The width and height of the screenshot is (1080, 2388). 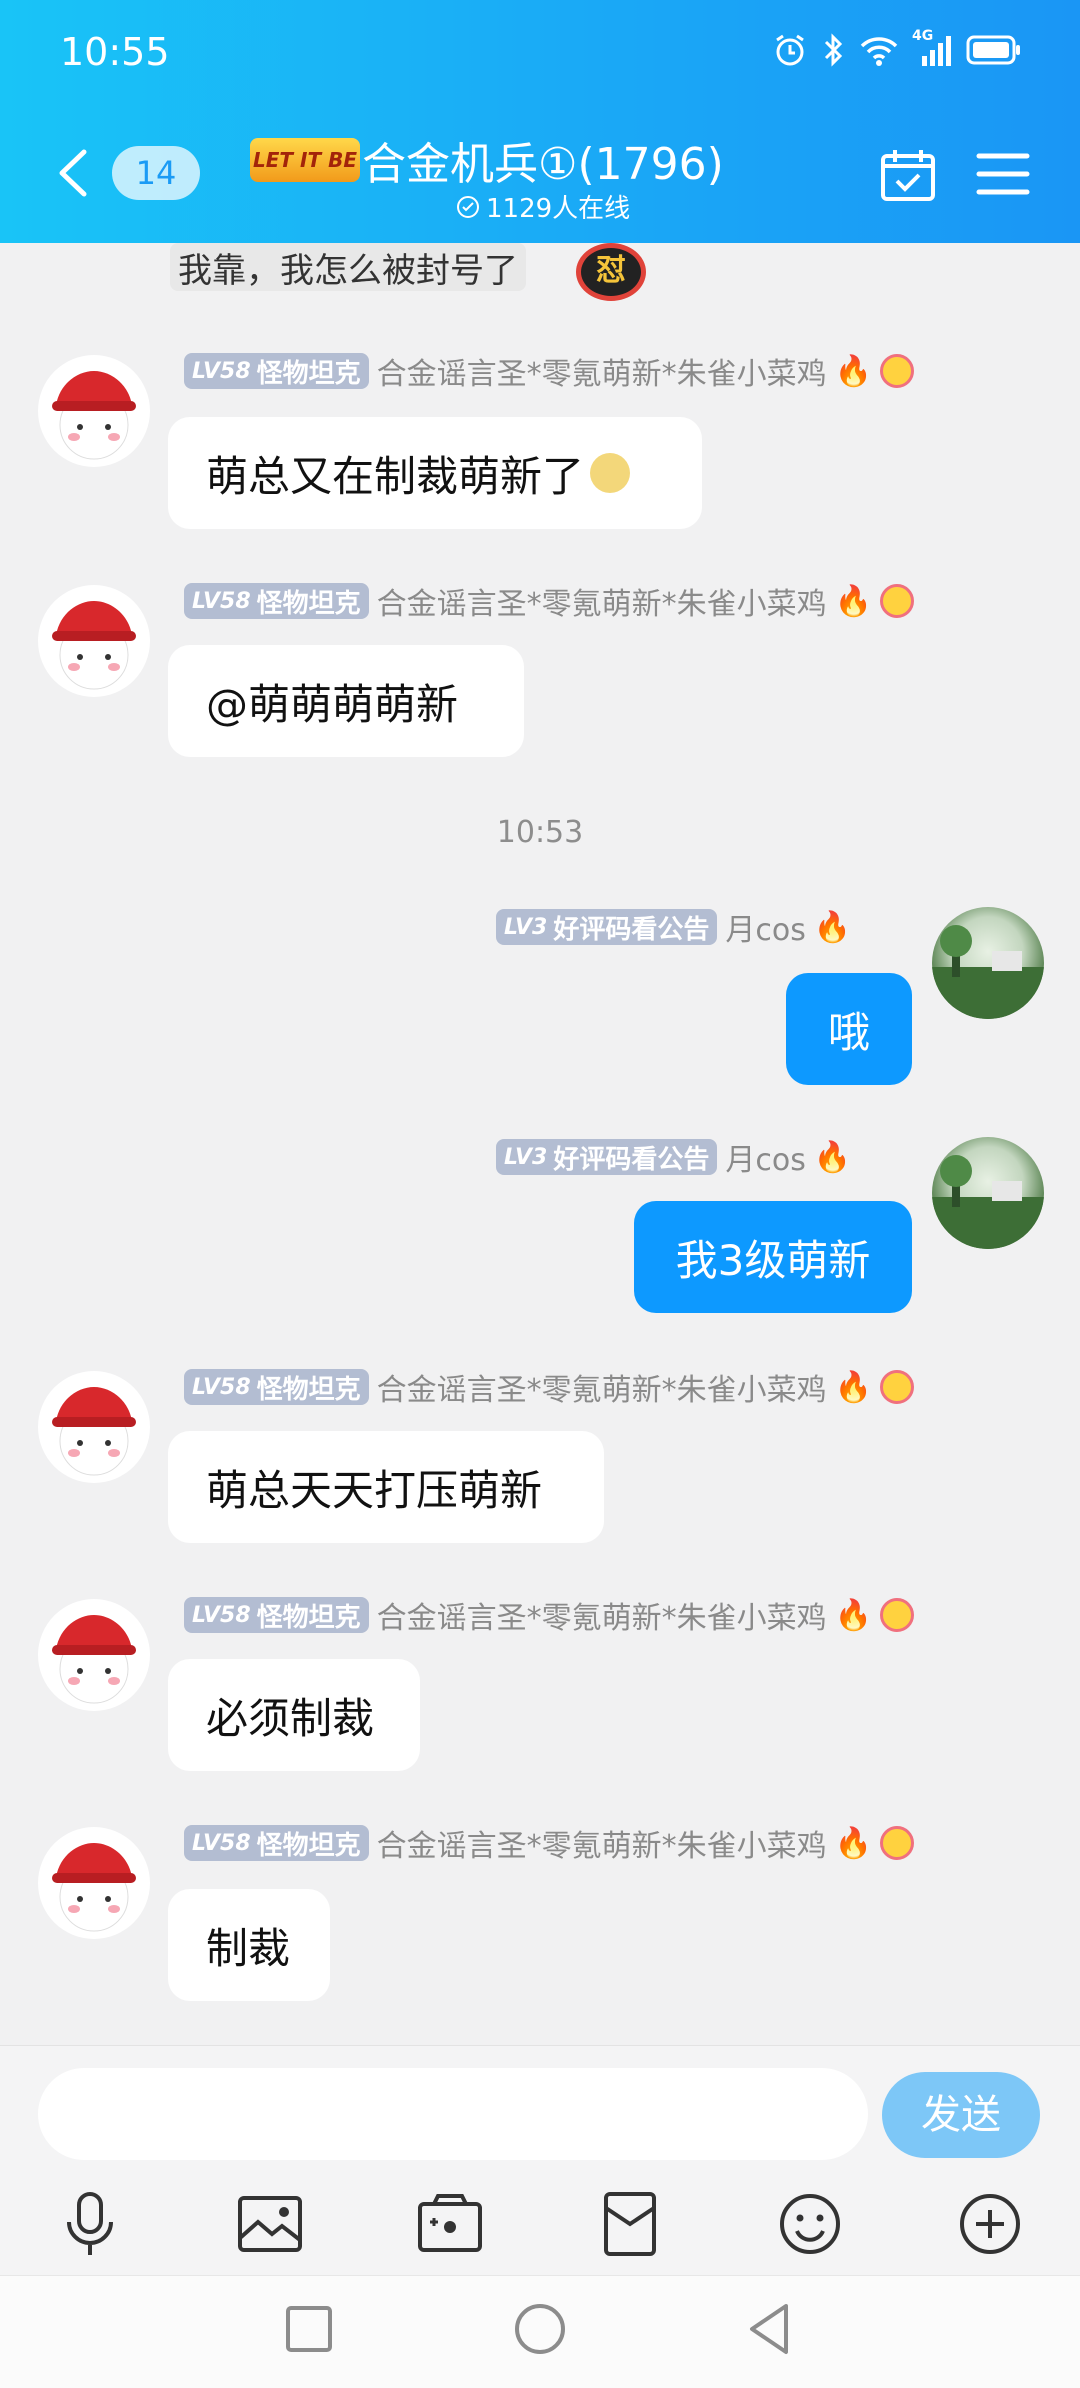 I want to click on camera-icon, so click(x=450, y=2223).